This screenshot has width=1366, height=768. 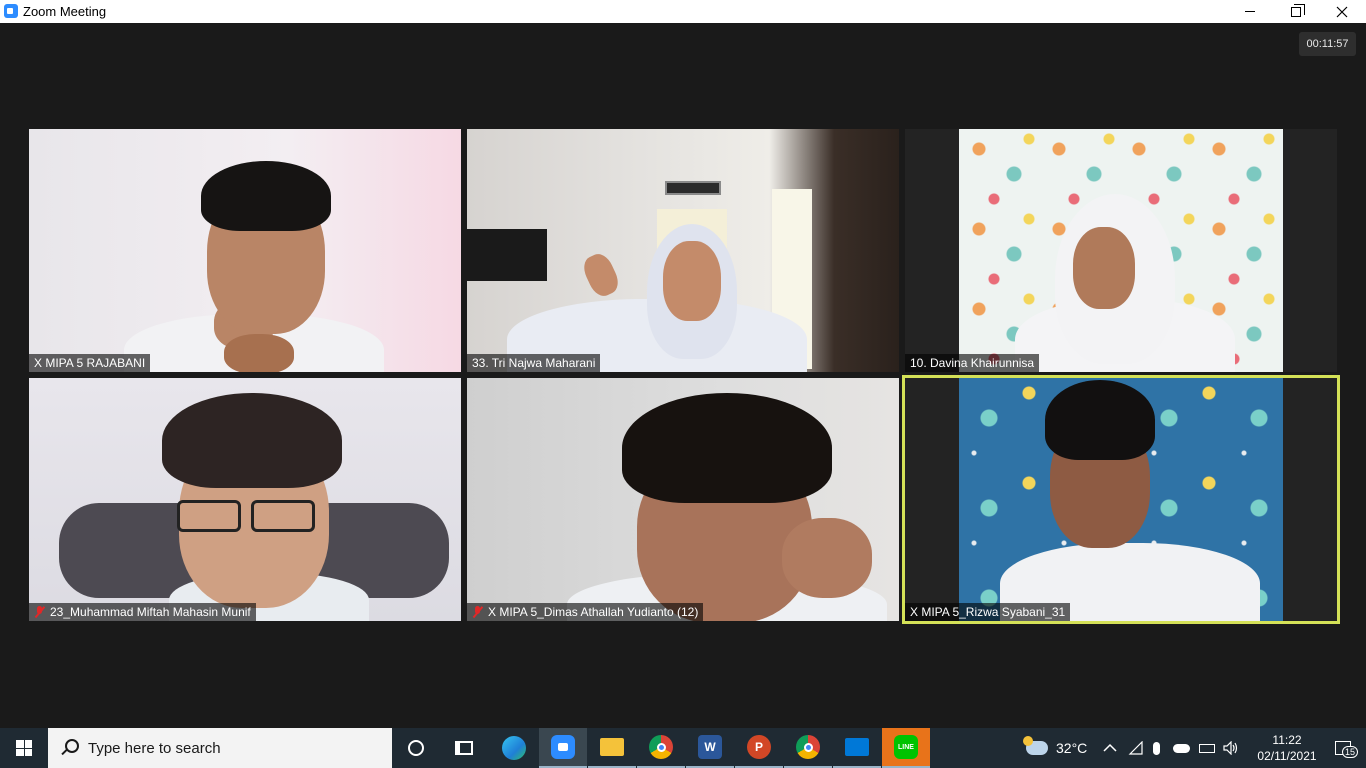 I want to click on action-center-button: 15, so click(x=1343, y=748).